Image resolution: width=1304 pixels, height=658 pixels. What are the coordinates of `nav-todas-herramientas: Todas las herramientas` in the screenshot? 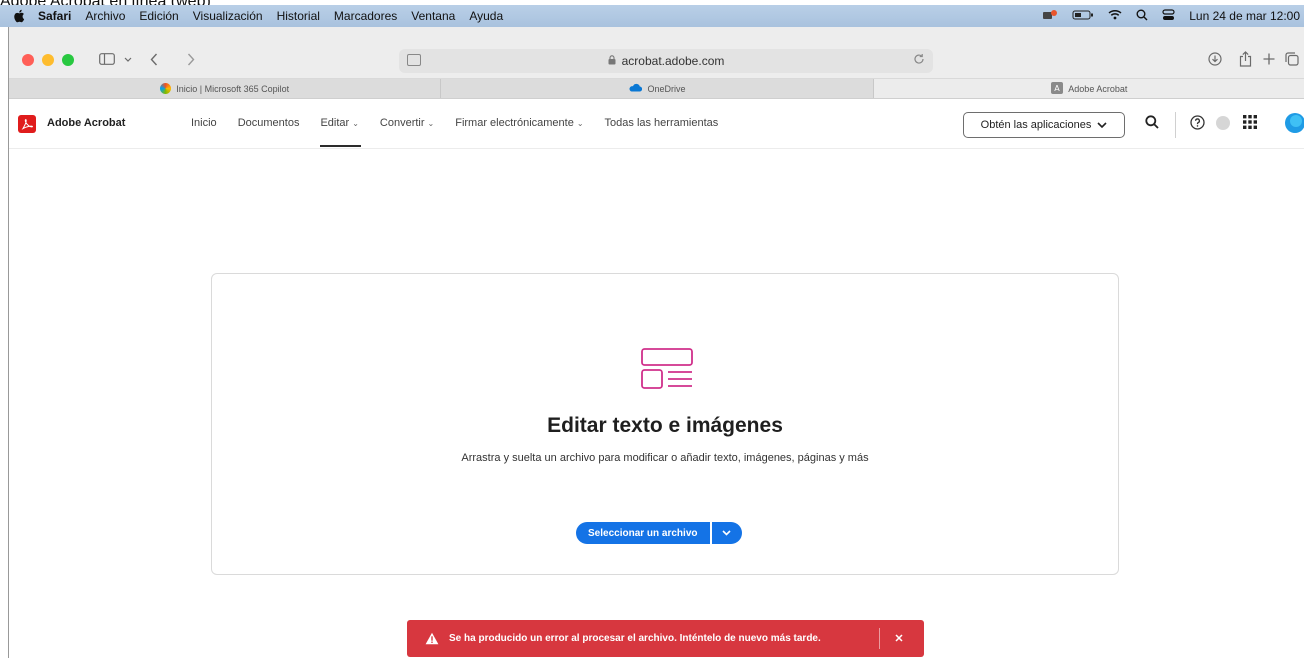 It's located at (662, 123).